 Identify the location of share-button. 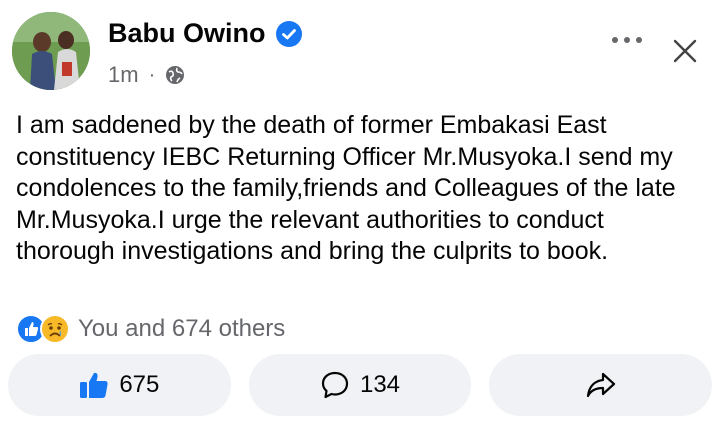
(601, 385).